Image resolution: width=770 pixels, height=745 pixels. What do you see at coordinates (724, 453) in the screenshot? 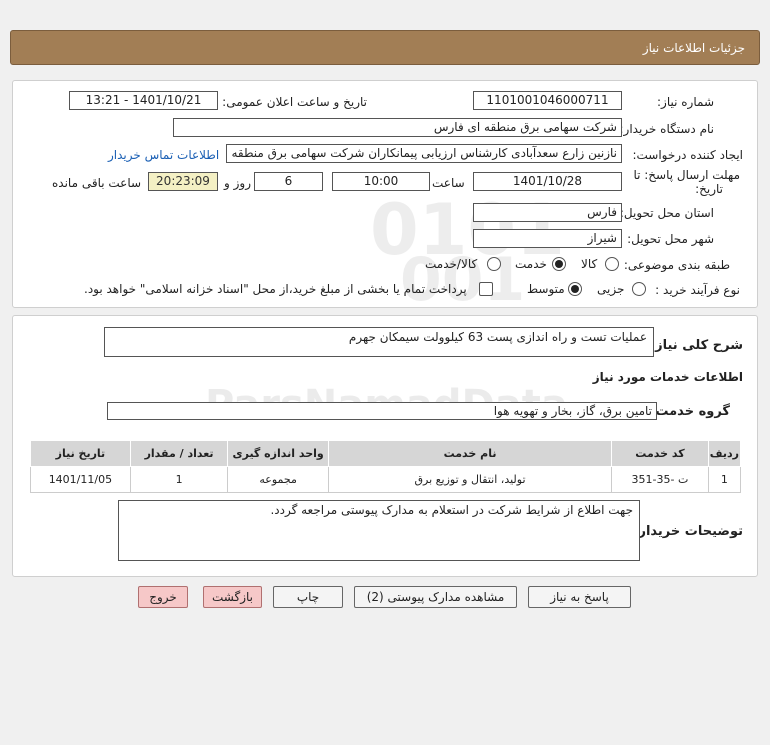
I see `column-header-row-no: ردیف` at bounding box center [724, 453].